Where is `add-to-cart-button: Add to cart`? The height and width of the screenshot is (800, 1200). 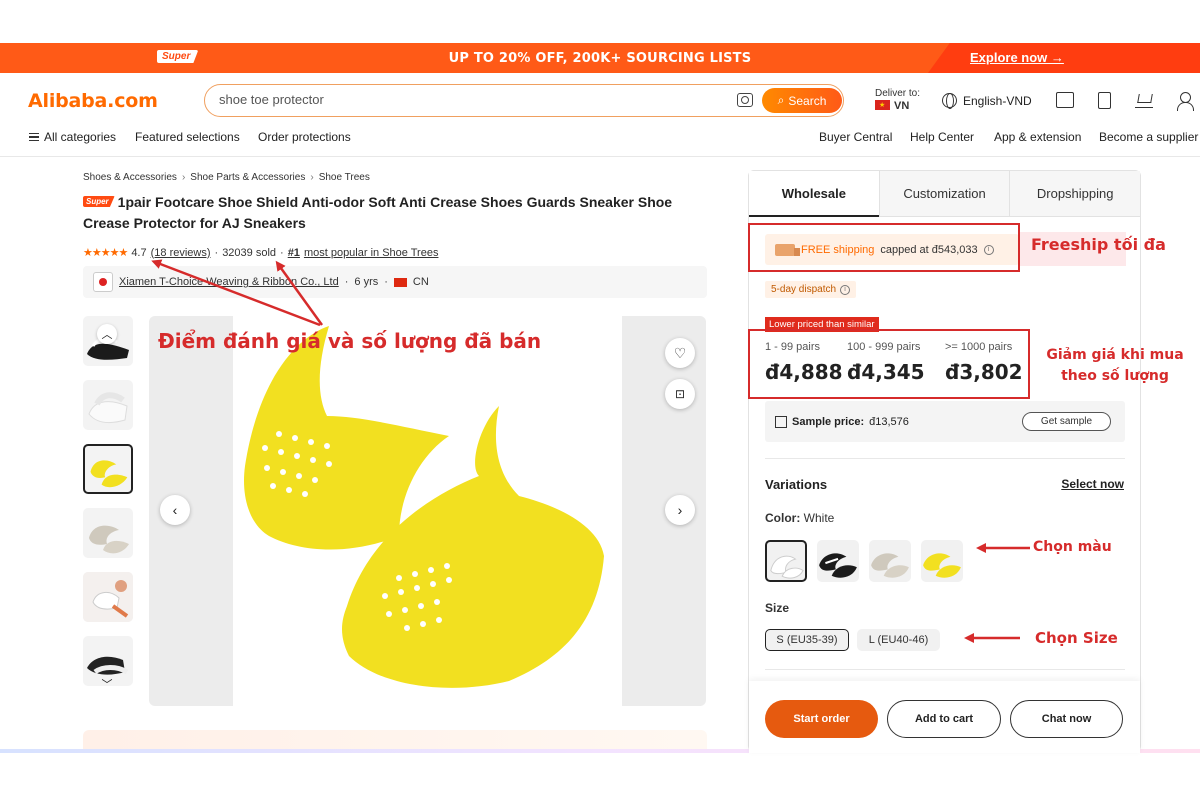
add-to-cart-button: Add to cart is located at coordinates (944, 719).